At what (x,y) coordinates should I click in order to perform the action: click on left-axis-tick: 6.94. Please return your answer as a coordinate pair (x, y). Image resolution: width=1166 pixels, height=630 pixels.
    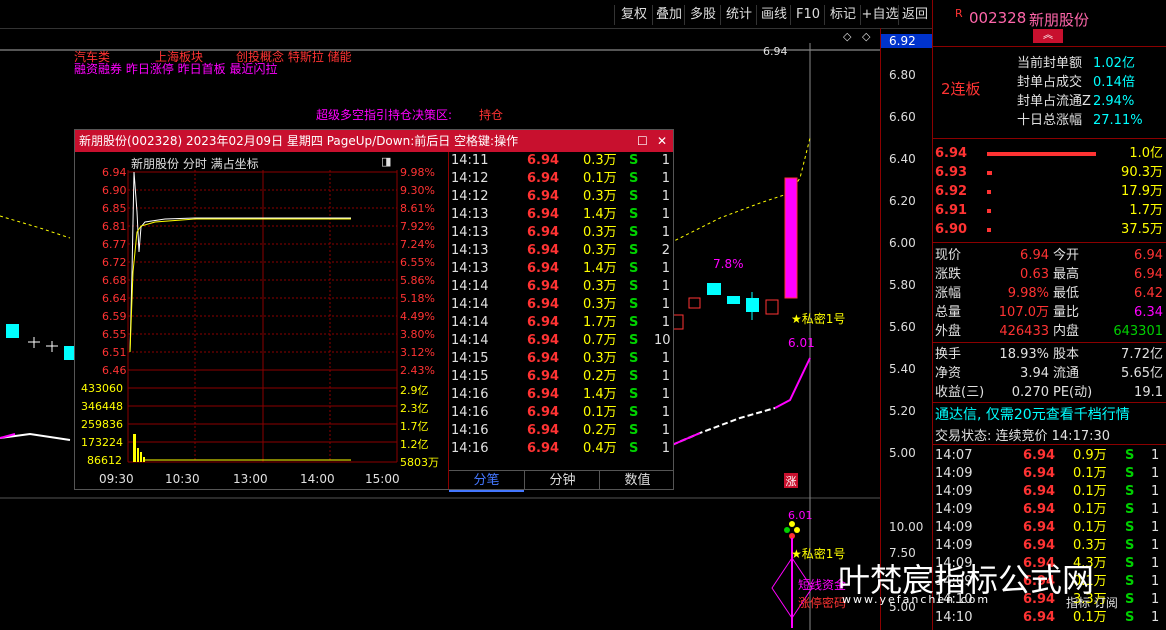
    Looking at the image, I should click on (114, 172).